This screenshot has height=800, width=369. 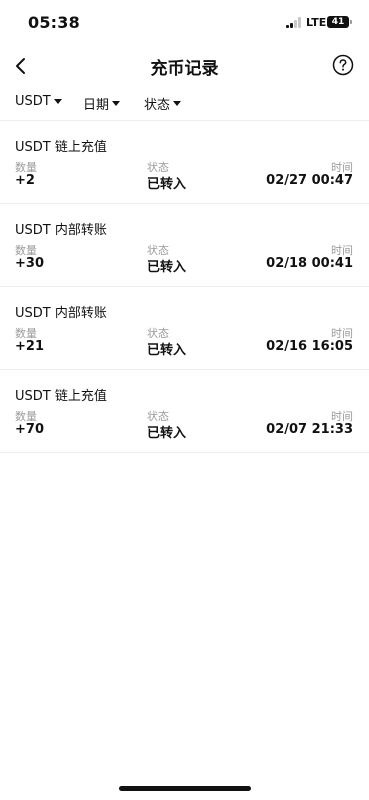 I want to click on page-title: 充币记录, so click(x=184, y=69).